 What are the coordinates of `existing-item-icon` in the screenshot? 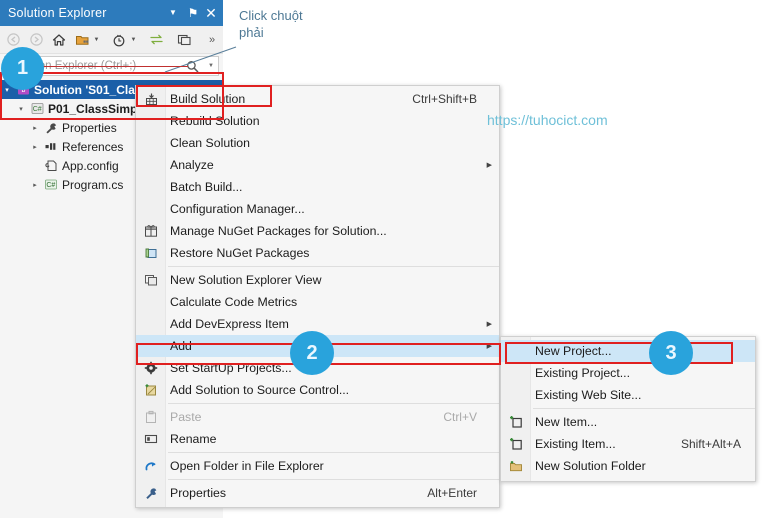 It's located at (516, 444).